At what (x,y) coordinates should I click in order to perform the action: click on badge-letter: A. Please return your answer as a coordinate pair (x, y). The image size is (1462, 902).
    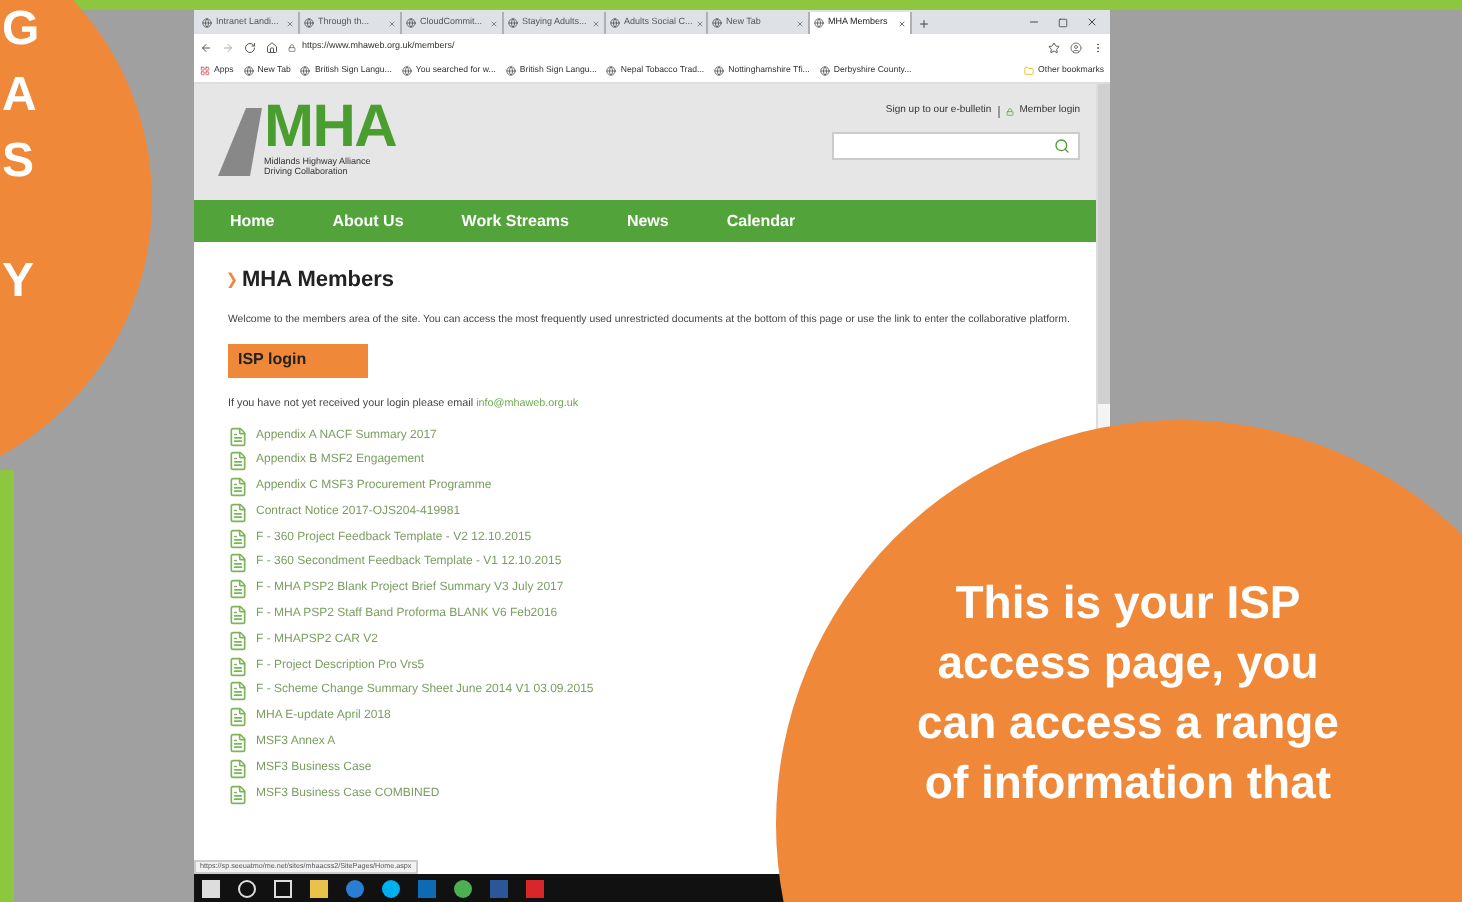
    Looking at the image, I should click on (20, 96).